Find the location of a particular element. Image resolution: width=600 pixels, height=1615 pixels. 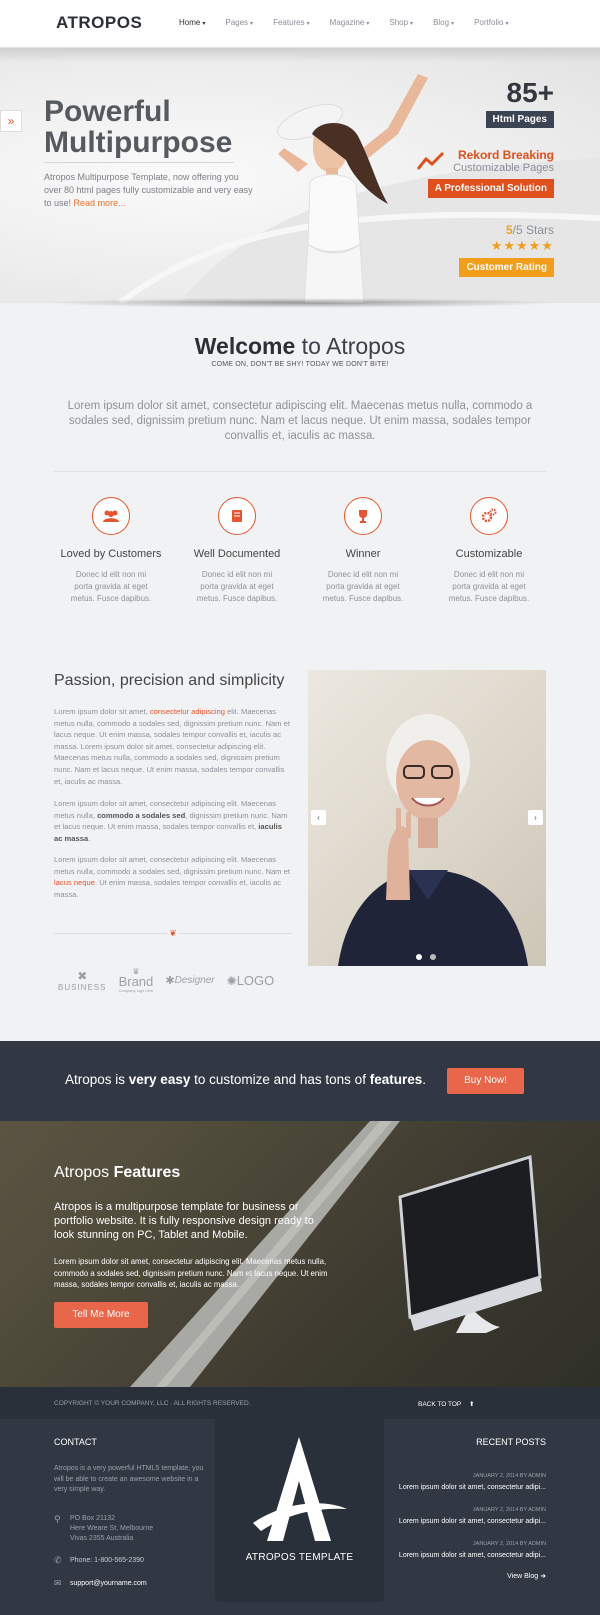

atropos-a-logo is located at coordinates (300, 1489).